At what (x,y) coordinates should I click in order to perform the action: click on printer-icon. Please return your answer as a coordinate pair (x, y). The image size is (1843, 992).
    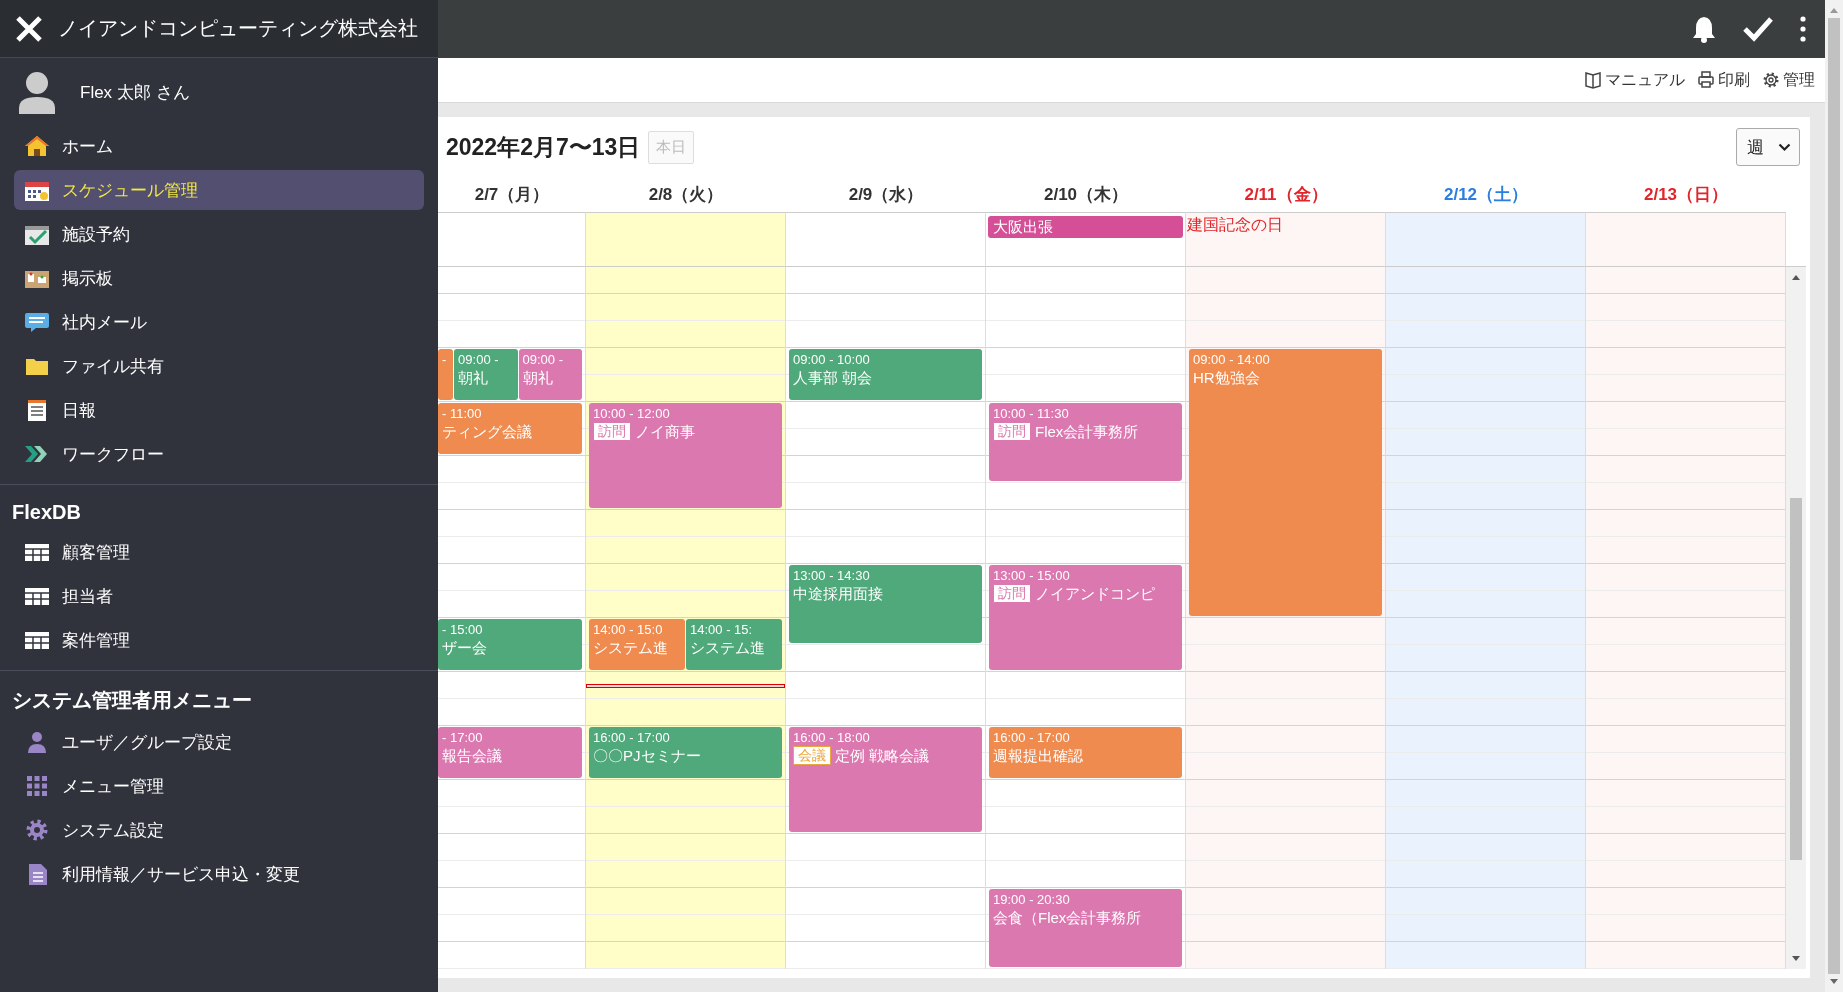
    Looking at the image, I should click on (1706, 80).